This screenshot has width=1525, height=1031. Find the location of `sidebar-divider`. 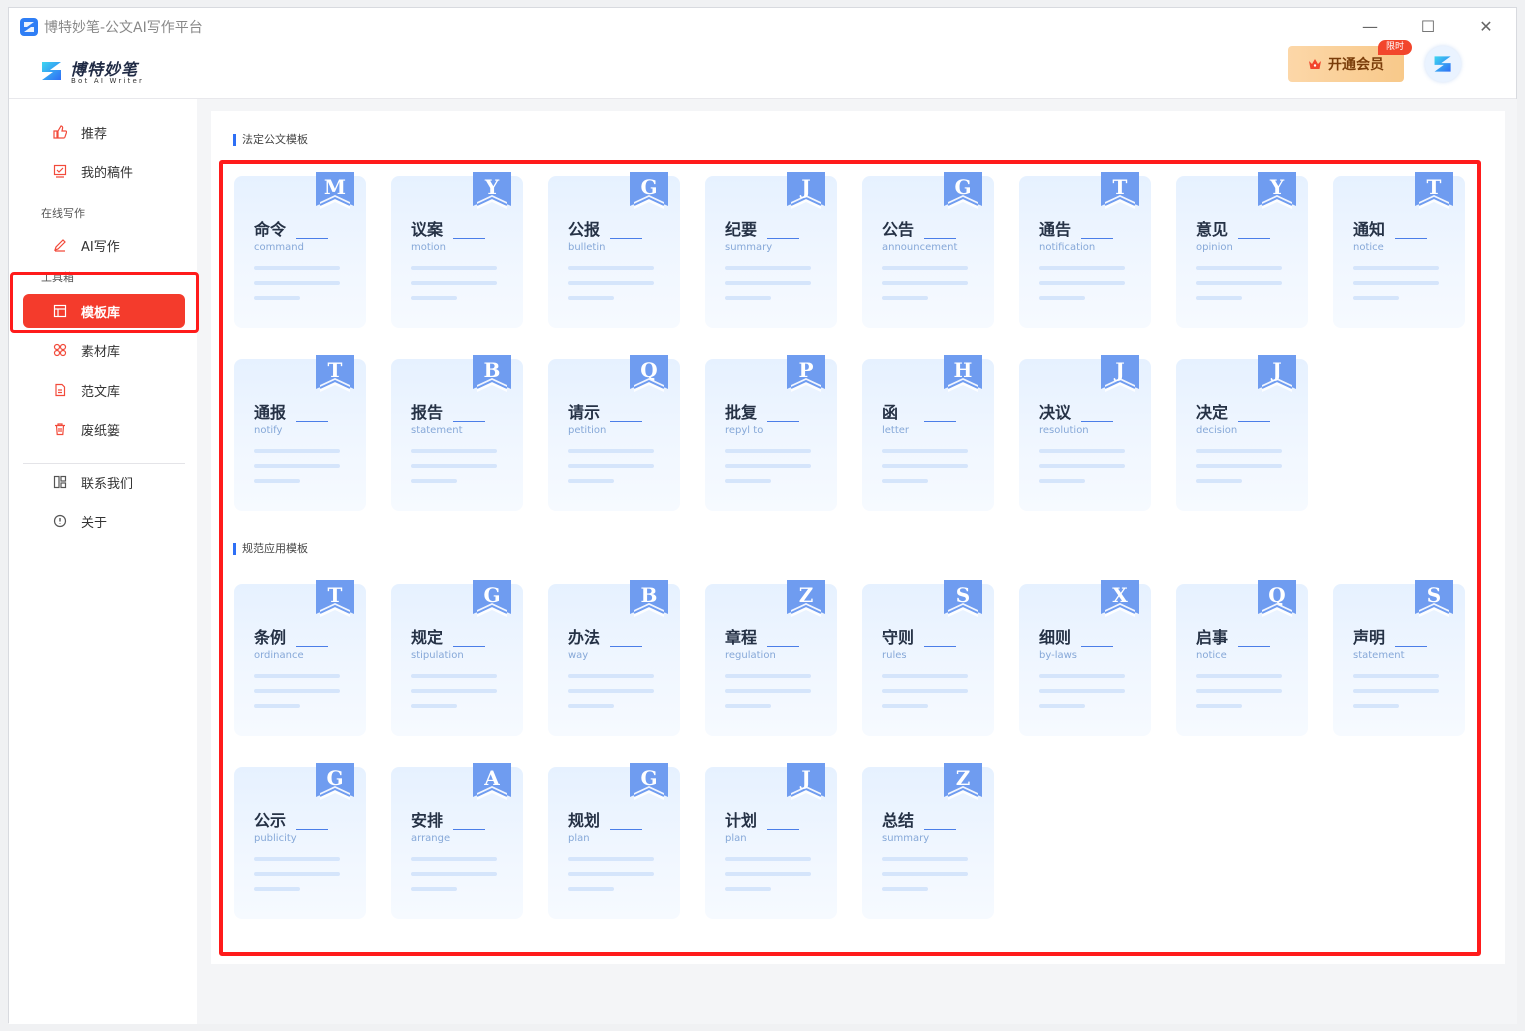

sidebar-divider is located at coordinates (104, 463).